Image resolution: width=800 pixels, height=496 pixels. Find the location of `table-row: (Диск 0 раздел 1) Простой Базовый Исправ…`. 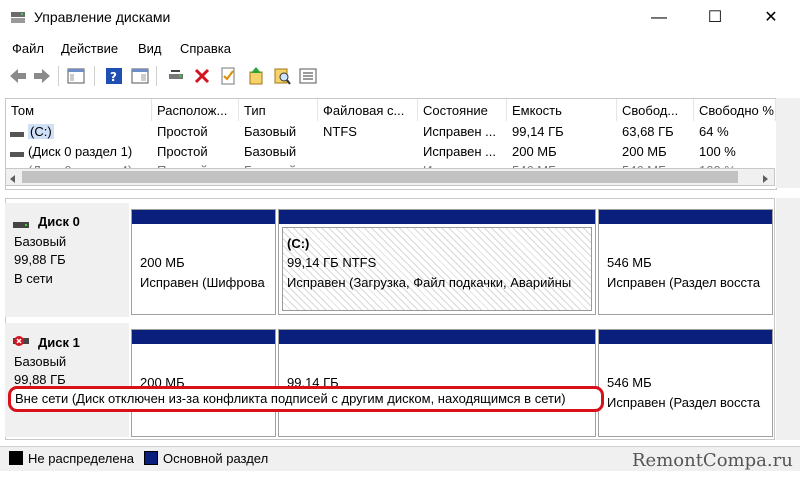

table-row: (Диск 0 раздел 1) Простой Базовый Исправ… is located at coordinates (391, 152).